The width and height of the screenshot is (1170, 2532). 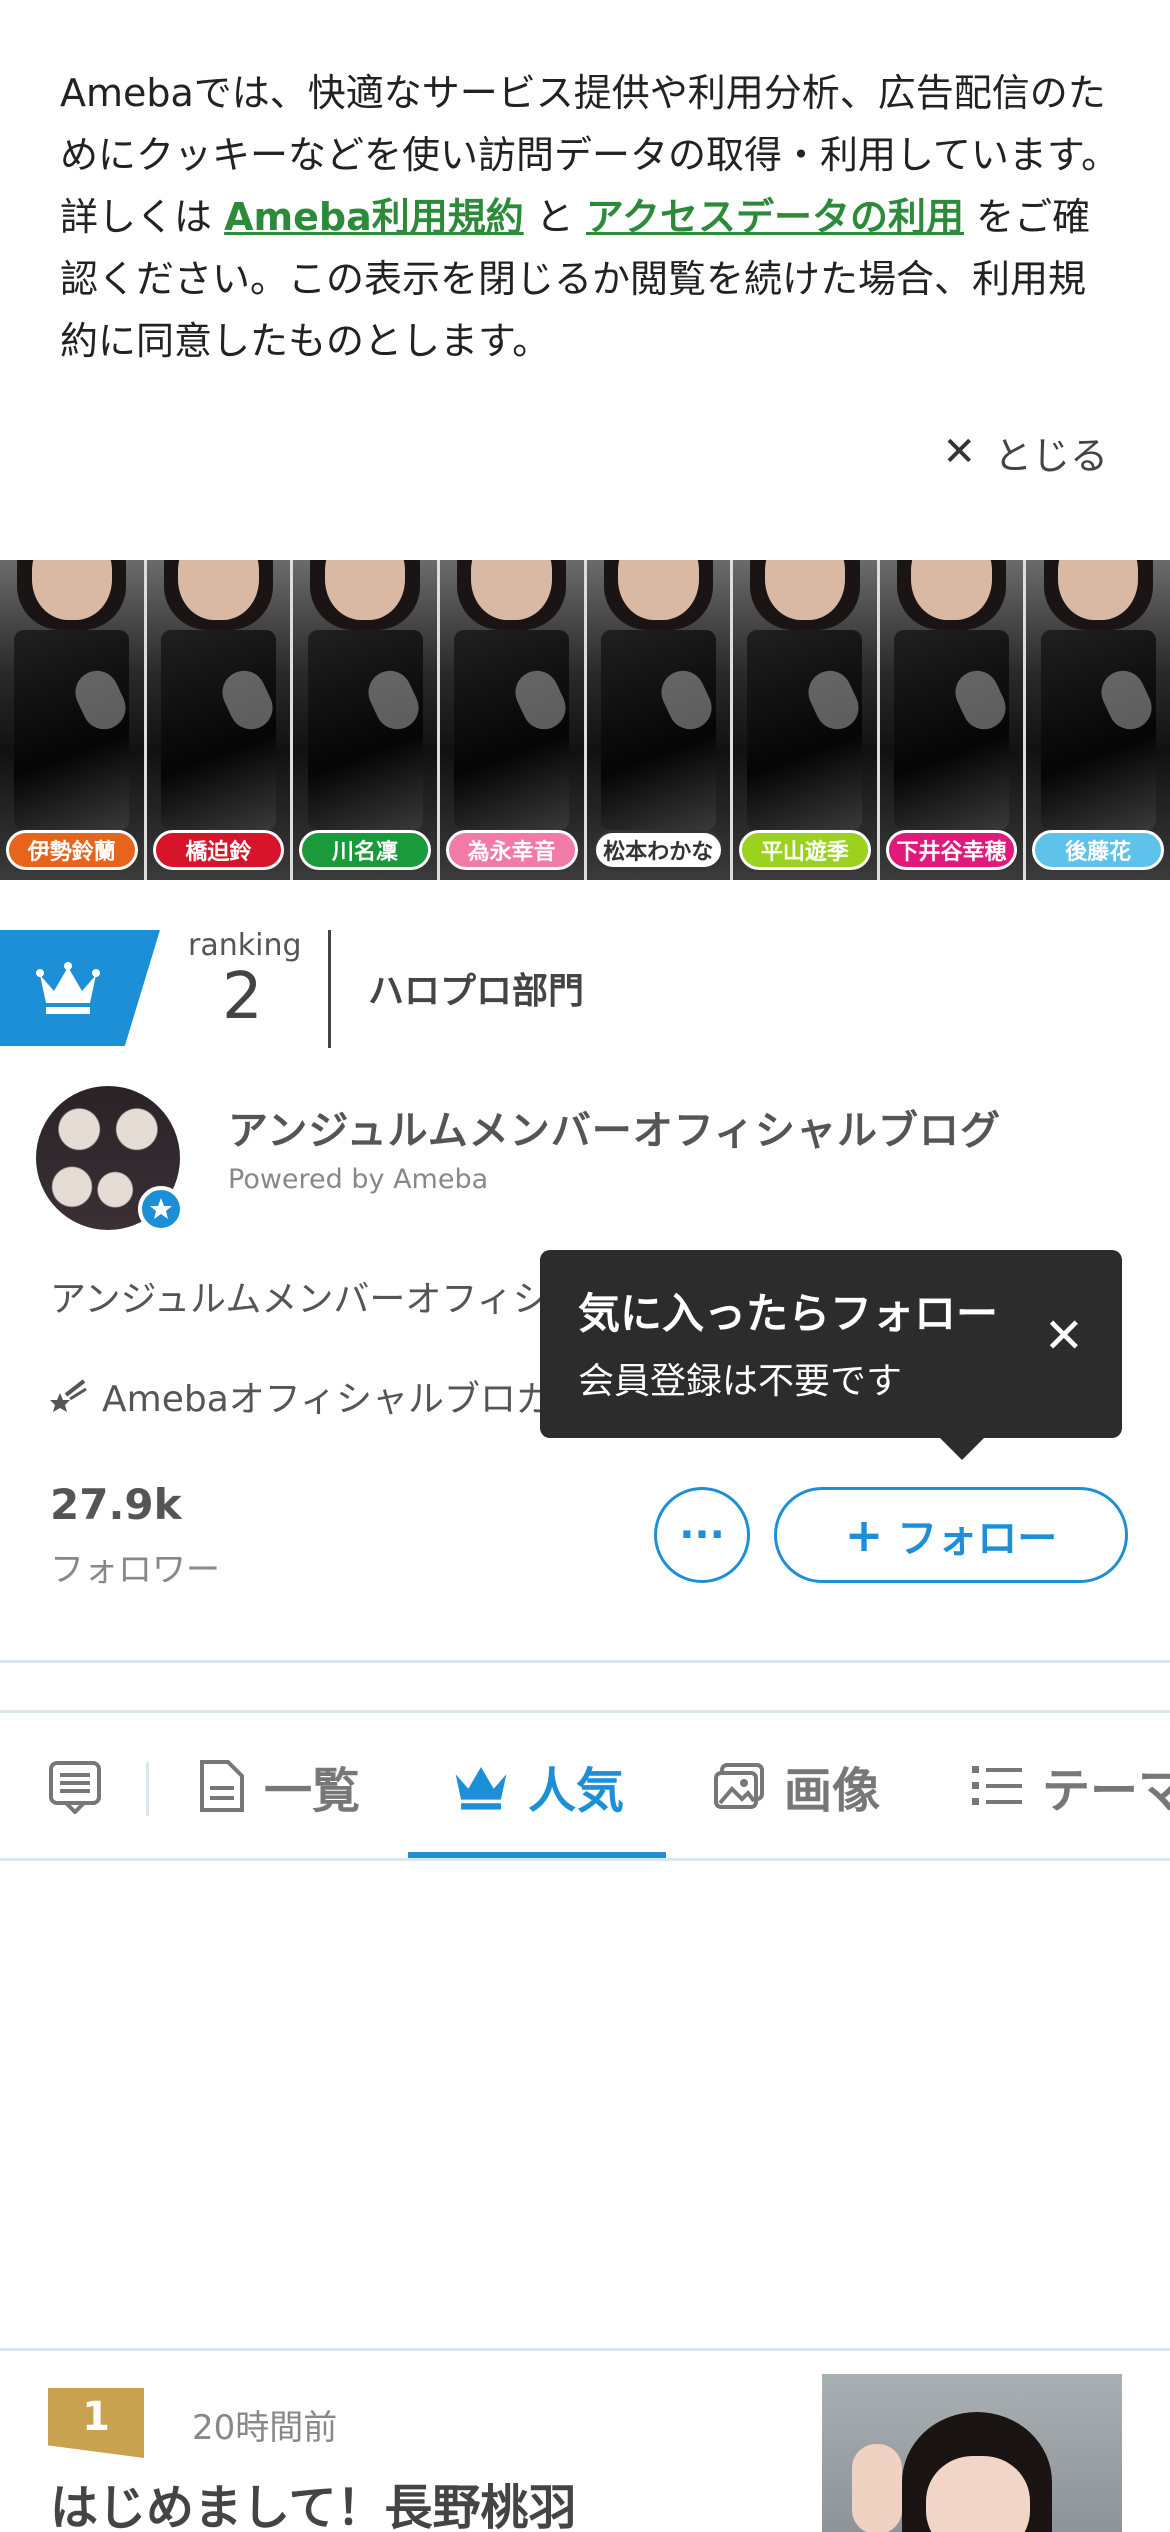 I want to click on member-photo: 松本わかな, so click(x=660, y=720).